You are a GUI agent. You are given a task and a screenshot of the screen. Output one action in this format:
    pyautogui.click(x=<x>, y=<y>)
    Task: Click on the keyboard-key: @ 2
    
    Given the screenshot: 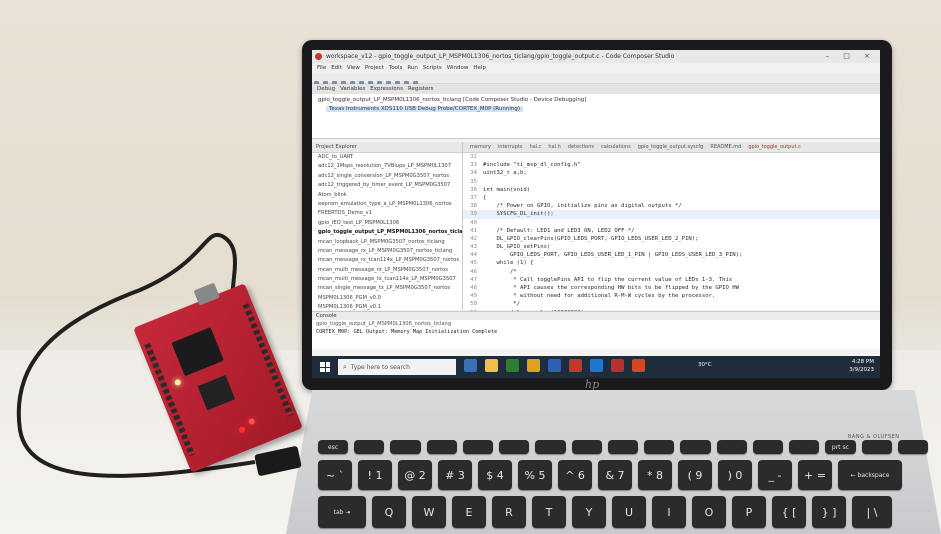 What is the action you would take?
    pyautogui.click(x=415, y=475)
    